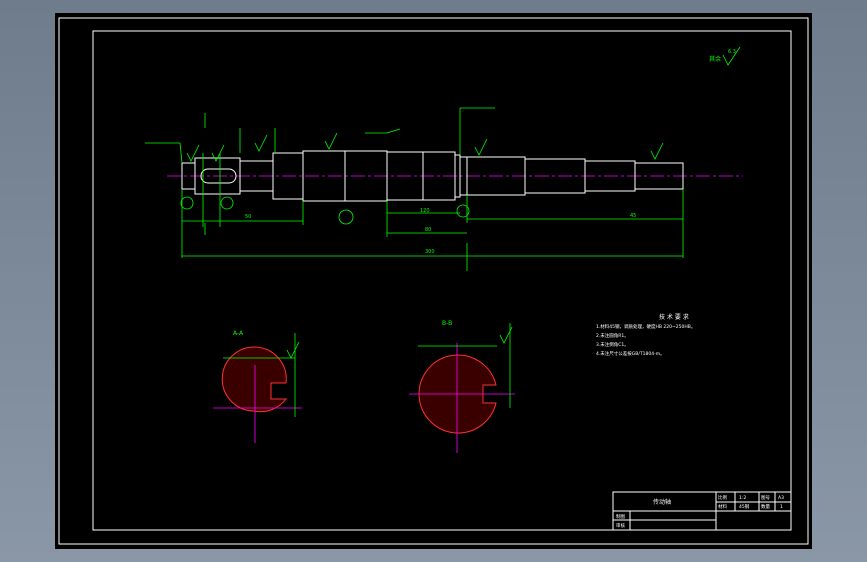  What do you see at coordinates (425, 211) in the screenshot?
I see `svg-text: 120` at bounding box center [425, 211].